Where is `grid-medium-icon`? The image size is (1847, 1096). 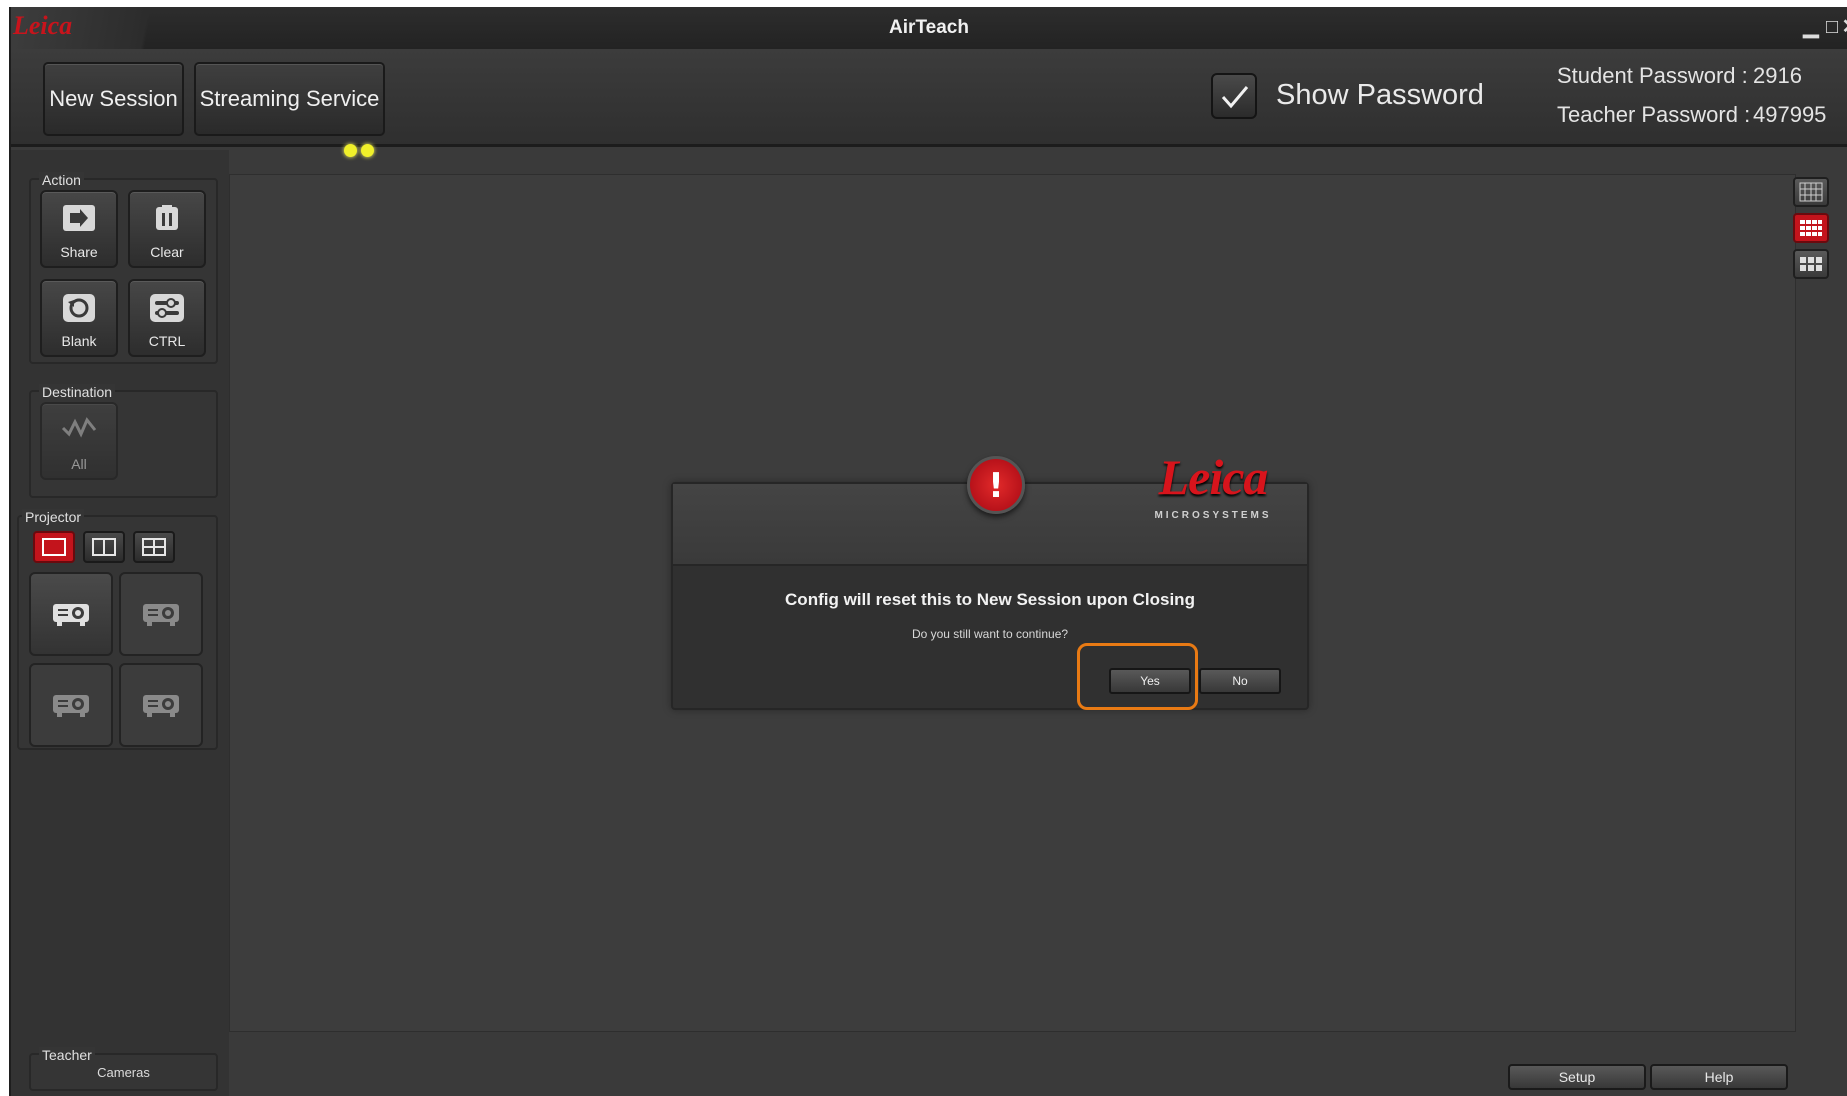
grid-medium-icon is located at coordinates (1811, 228).